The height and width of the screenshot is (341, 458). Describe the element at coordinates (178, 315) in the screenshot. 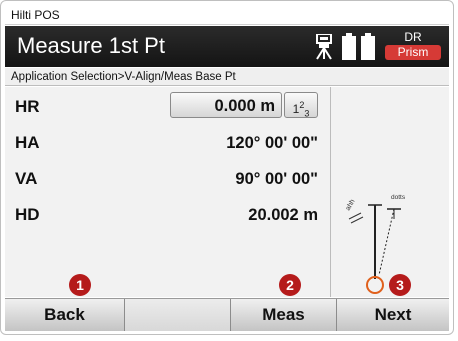

I see `empty-softkey` at that location.